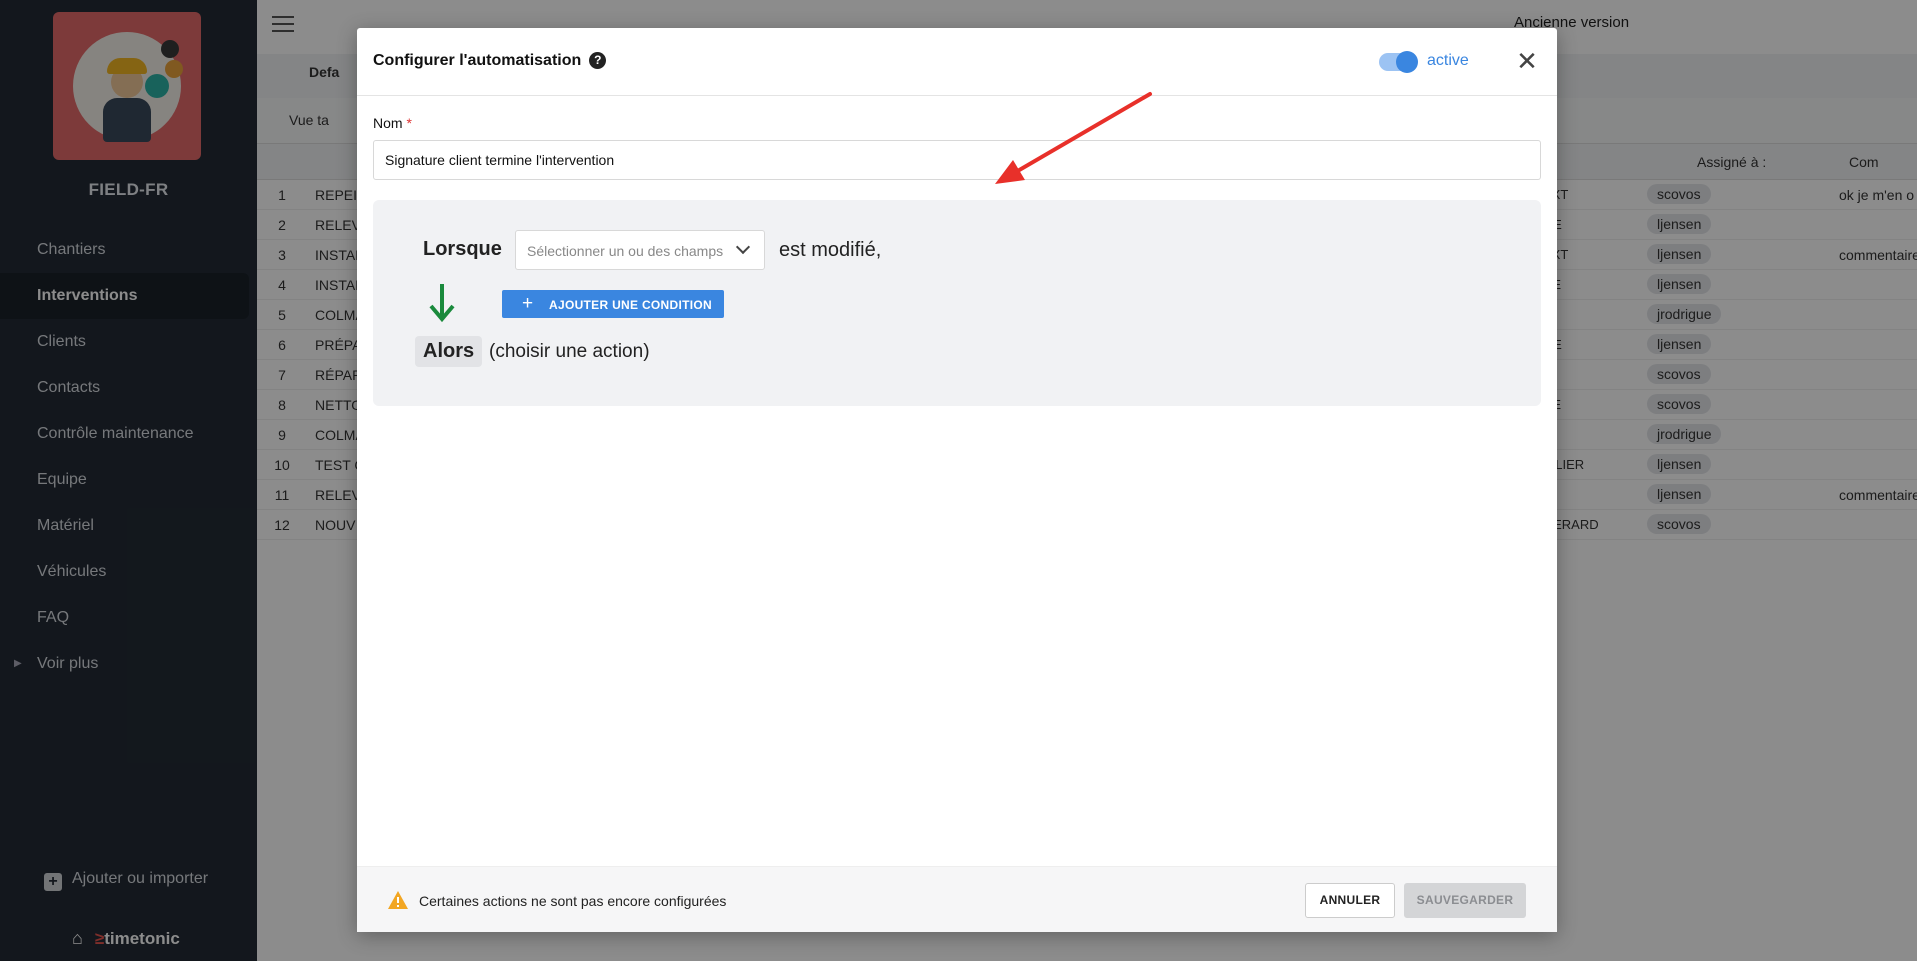 Image resolution: width=1917 pixels, height=961 pixels. I want to click on annotation-arrow-icon, so click(1073, 138).